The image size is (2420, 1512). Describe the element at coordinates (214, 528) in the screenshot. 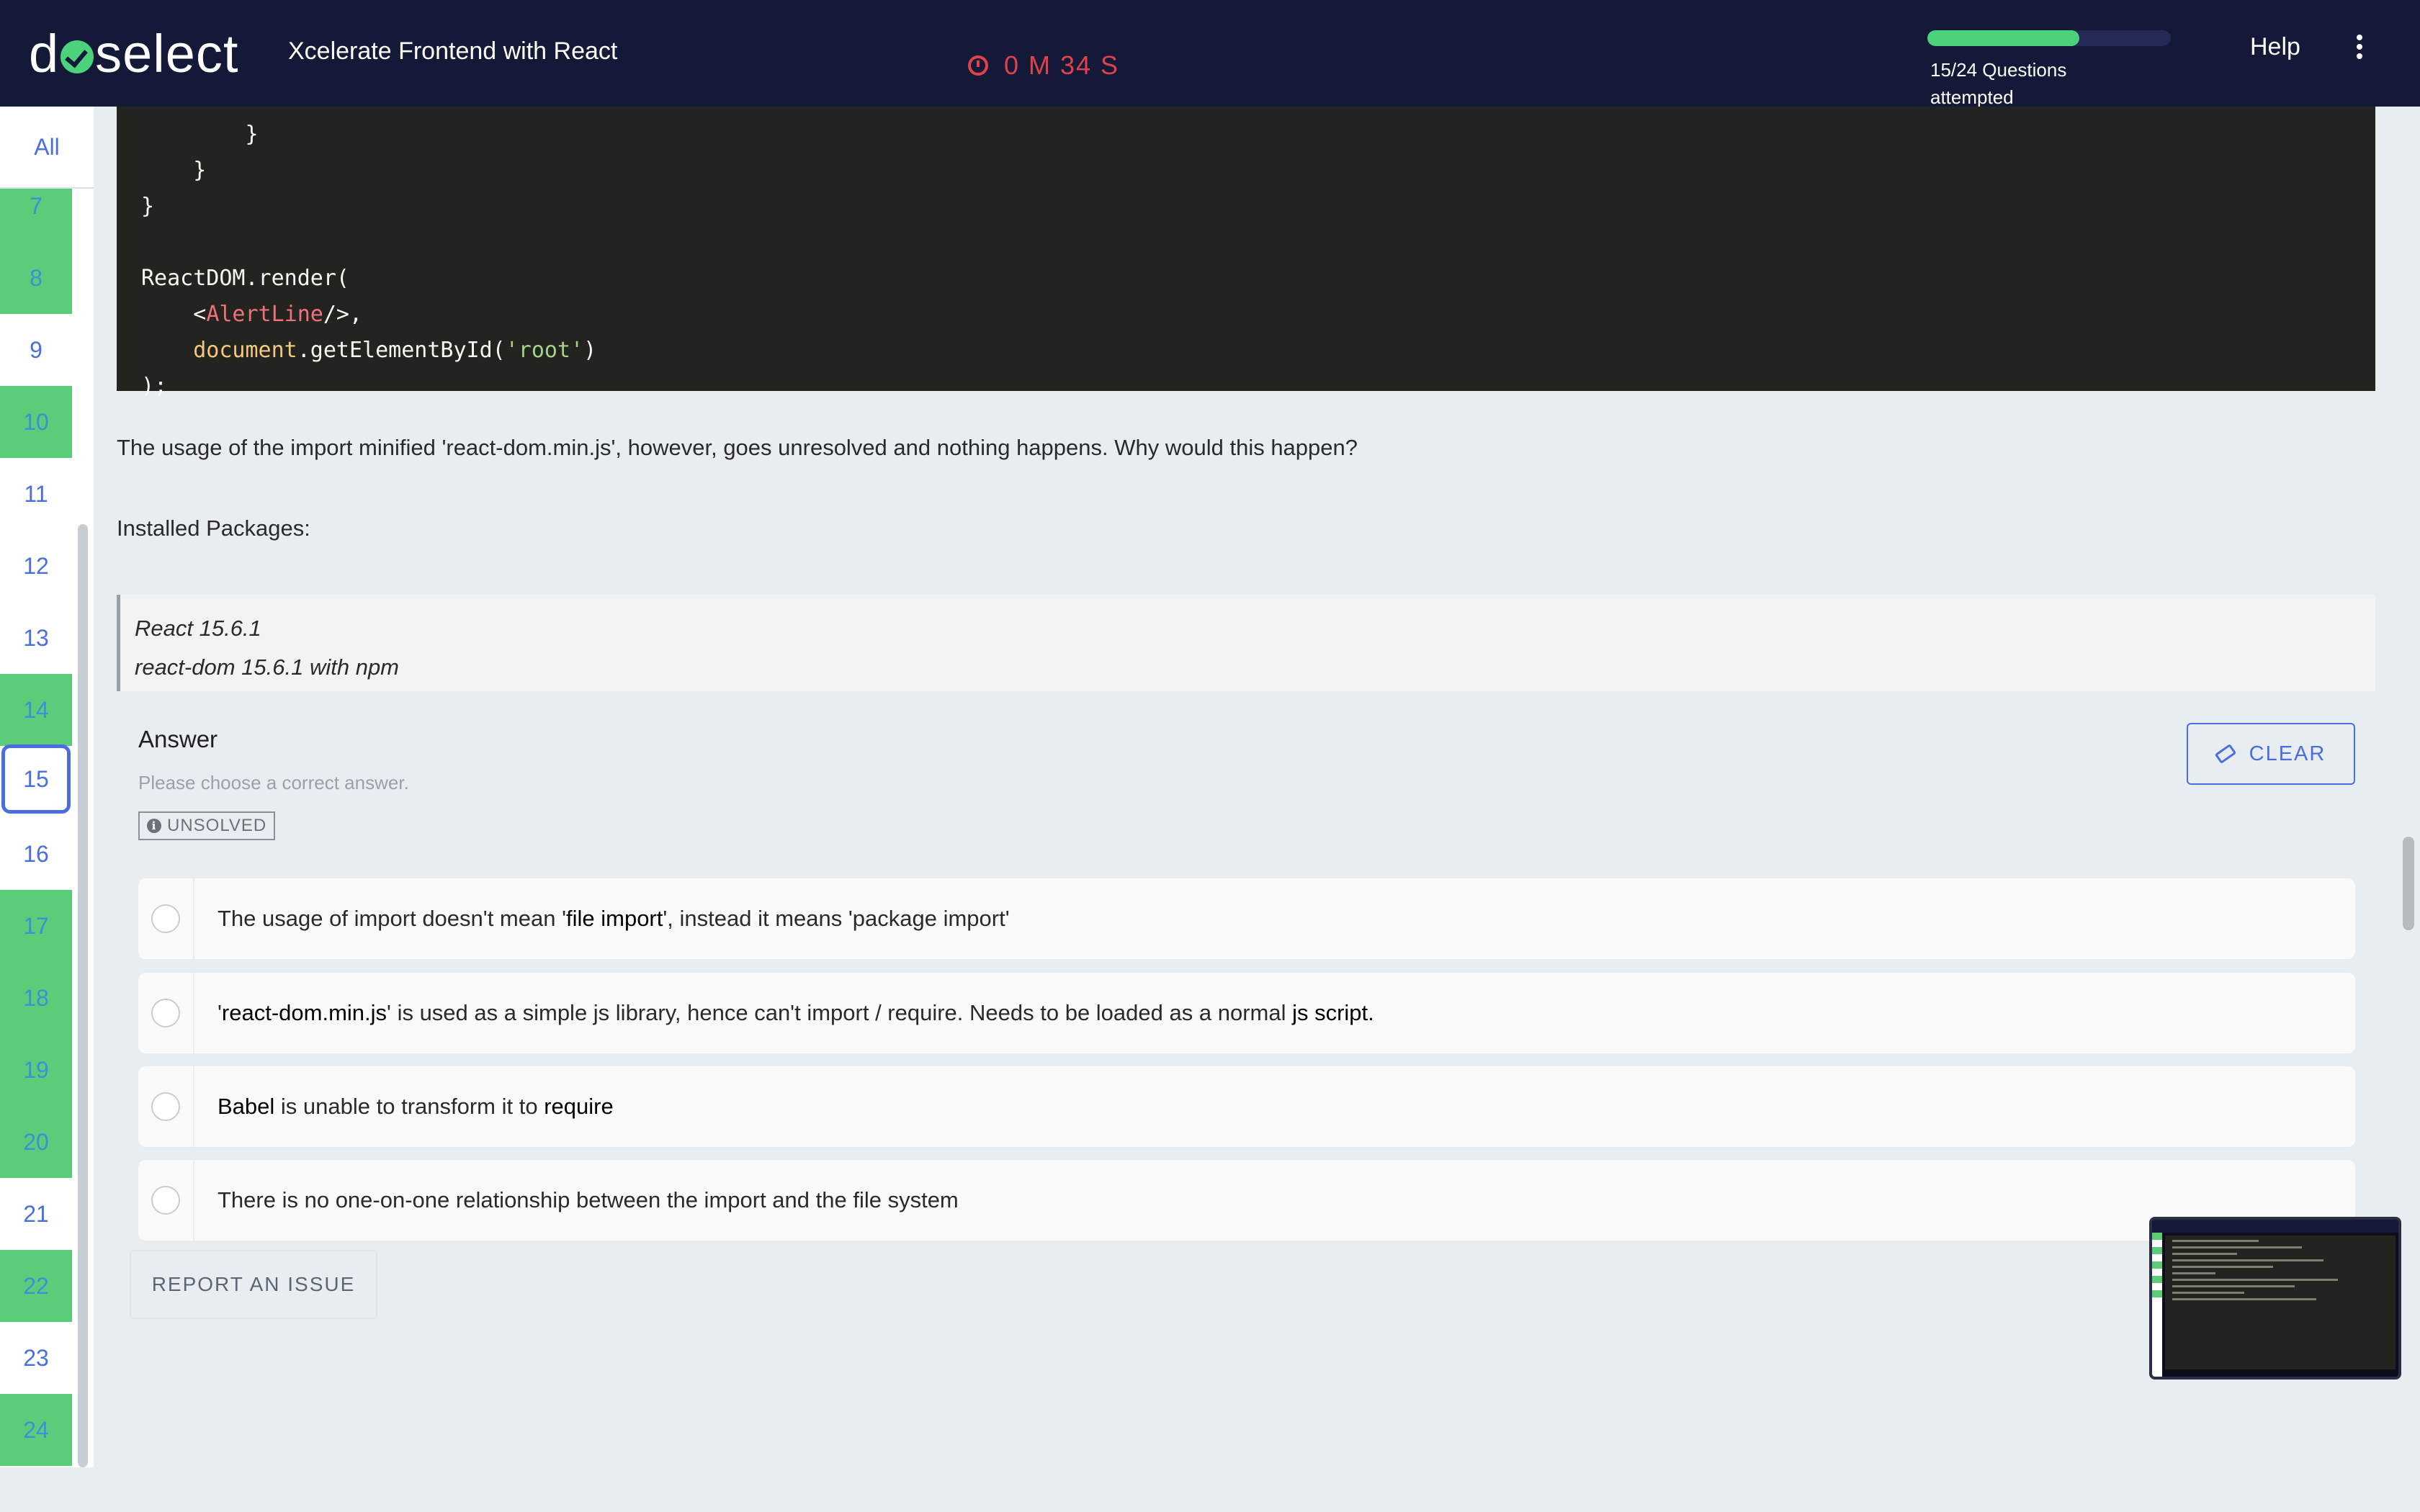

I see `installed-packages-label: Installed Packages:` at that location.